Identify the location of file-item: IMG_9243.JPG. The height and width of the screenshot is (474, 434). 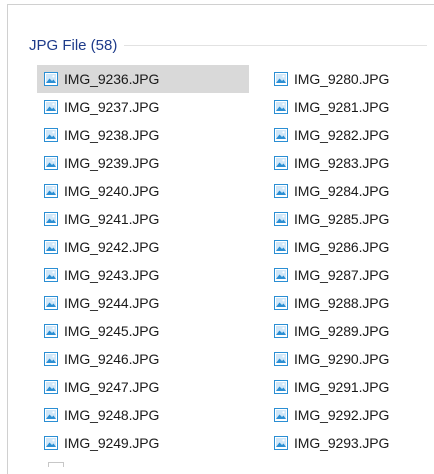
(143, 275).